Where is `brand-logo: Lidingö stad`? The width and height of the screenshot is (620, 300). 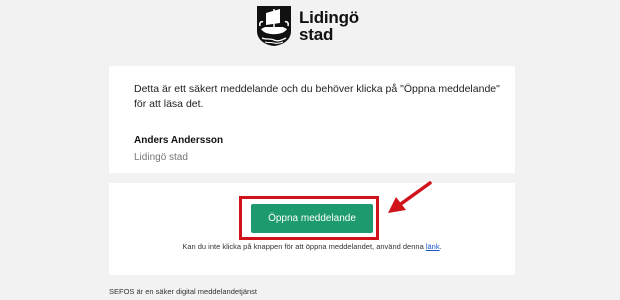 brand-logo: Lidingö stad is located at coordinates (307, 26).